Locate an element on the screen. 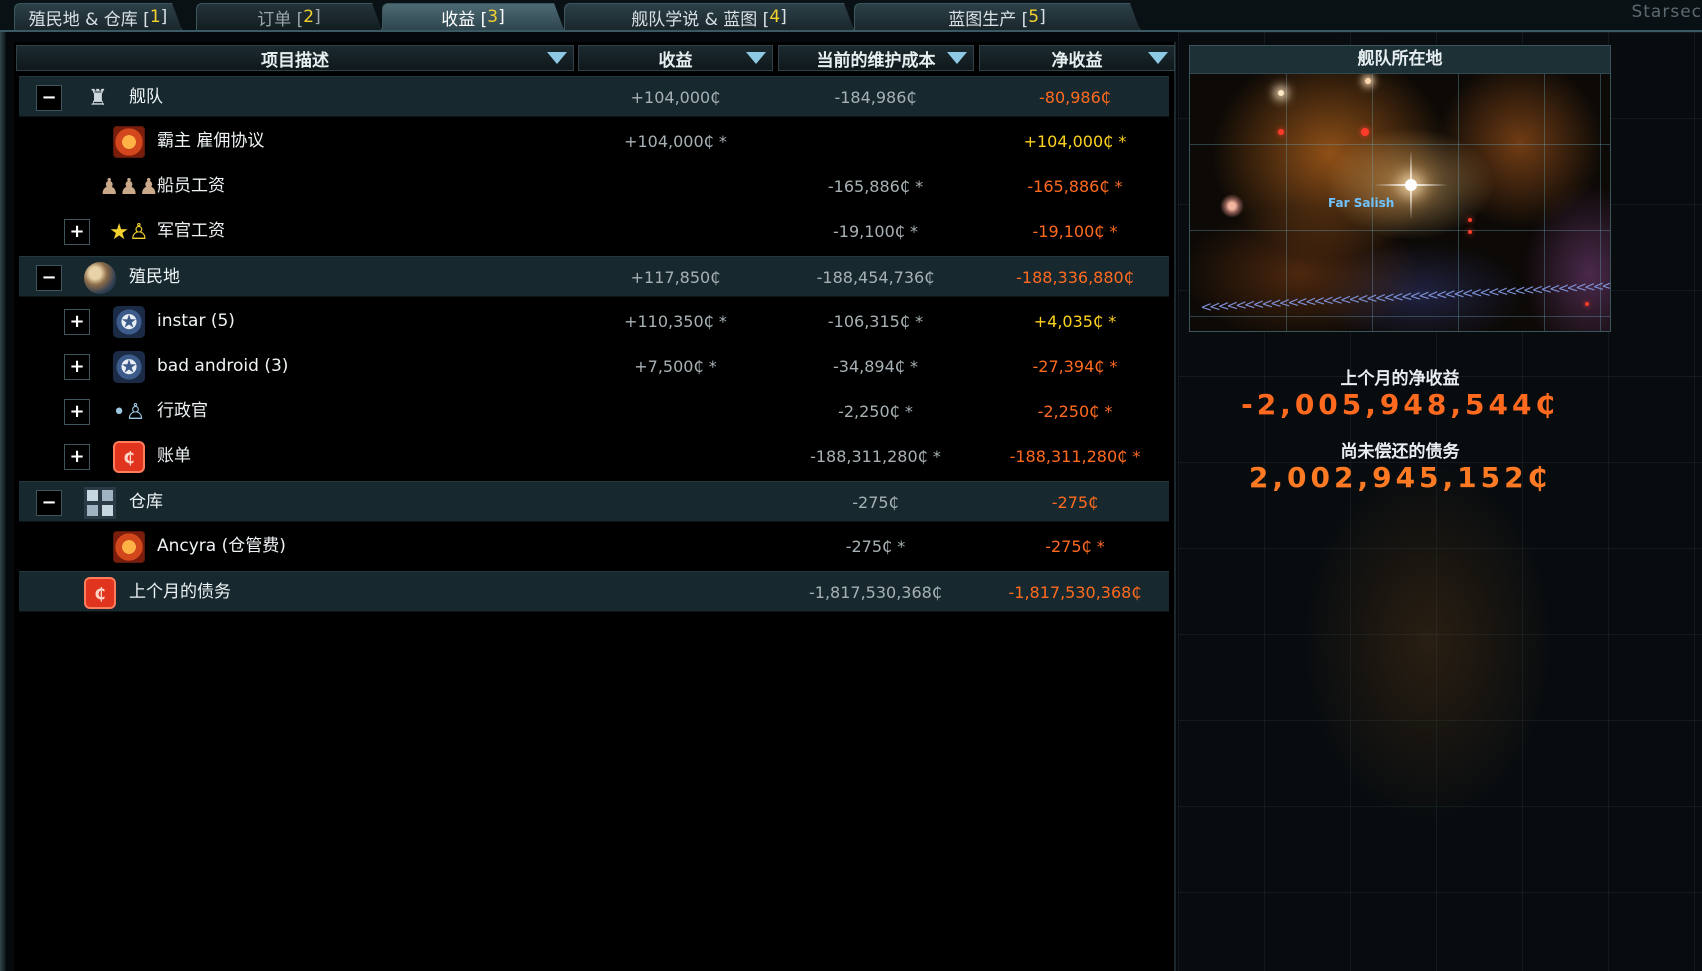 Image resolution: width=1702 pixels, height=971 pixels. corner-title: Starsec is located at coordinates (1666, 12).